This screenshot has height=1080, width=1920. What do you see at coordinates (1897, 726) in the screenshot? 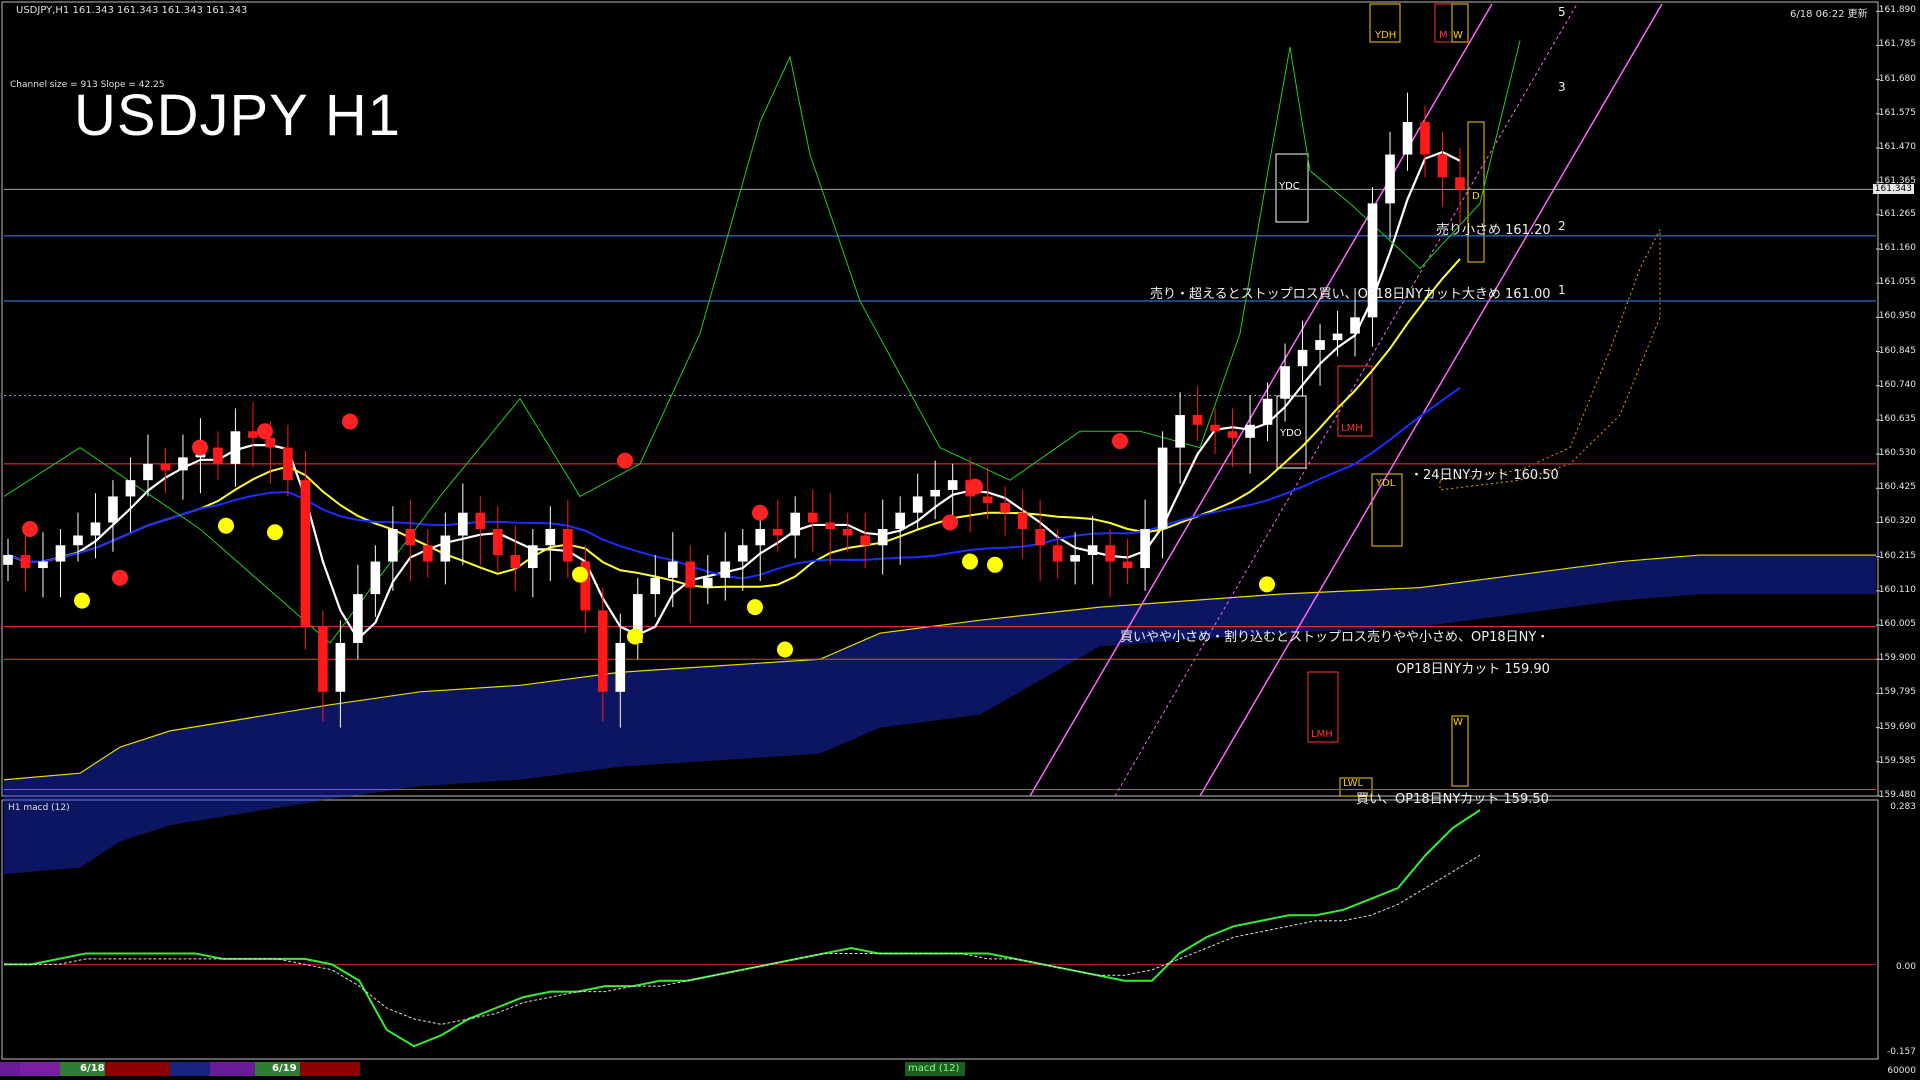
I see `price-axis-label: 159.690` at bounding box center [1897, 726].